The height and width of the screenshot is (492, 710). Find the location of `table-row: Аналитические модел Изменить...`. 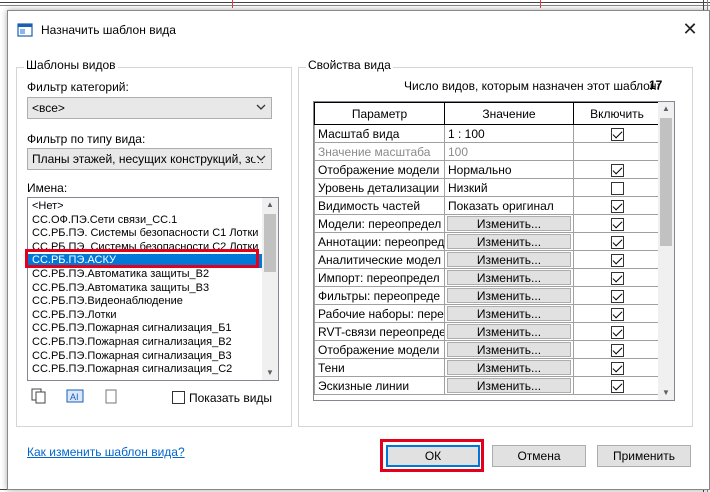

table-row: Аналитические модел Изменить... is located at coordinates (487, 259).